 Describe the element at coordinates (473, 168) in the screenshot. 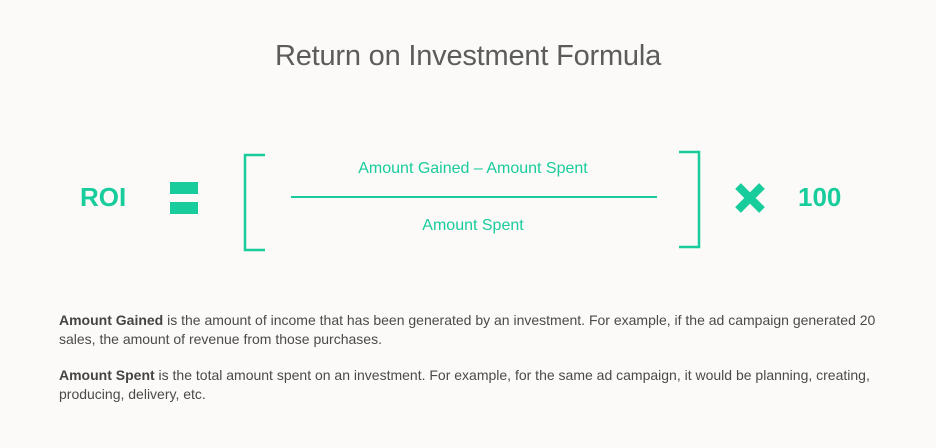

I see `fraction-numerator: Amount Gained – Amount Spent` at that location.